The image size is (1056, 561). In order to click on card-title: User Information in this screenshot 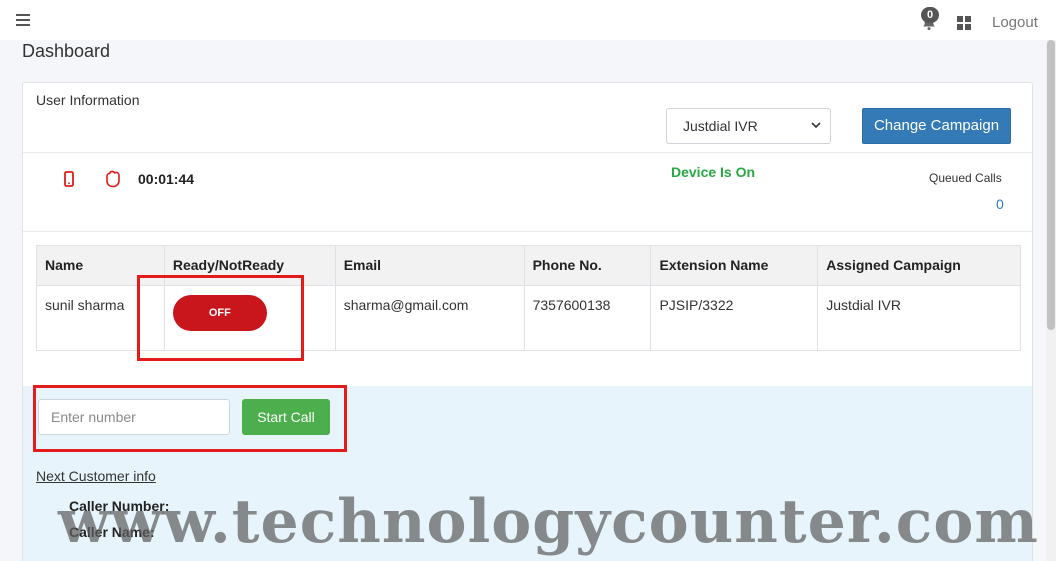, I will do `click(88, 100)`.